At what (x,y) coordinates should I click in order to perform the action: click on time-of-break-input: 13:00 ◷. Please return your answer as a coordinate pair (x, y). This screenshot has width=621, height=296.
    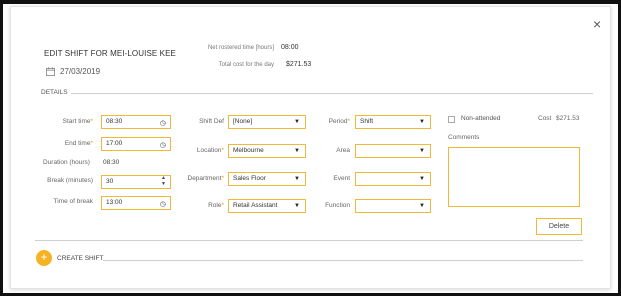
    Looking at the image, I should click on (136, 203).